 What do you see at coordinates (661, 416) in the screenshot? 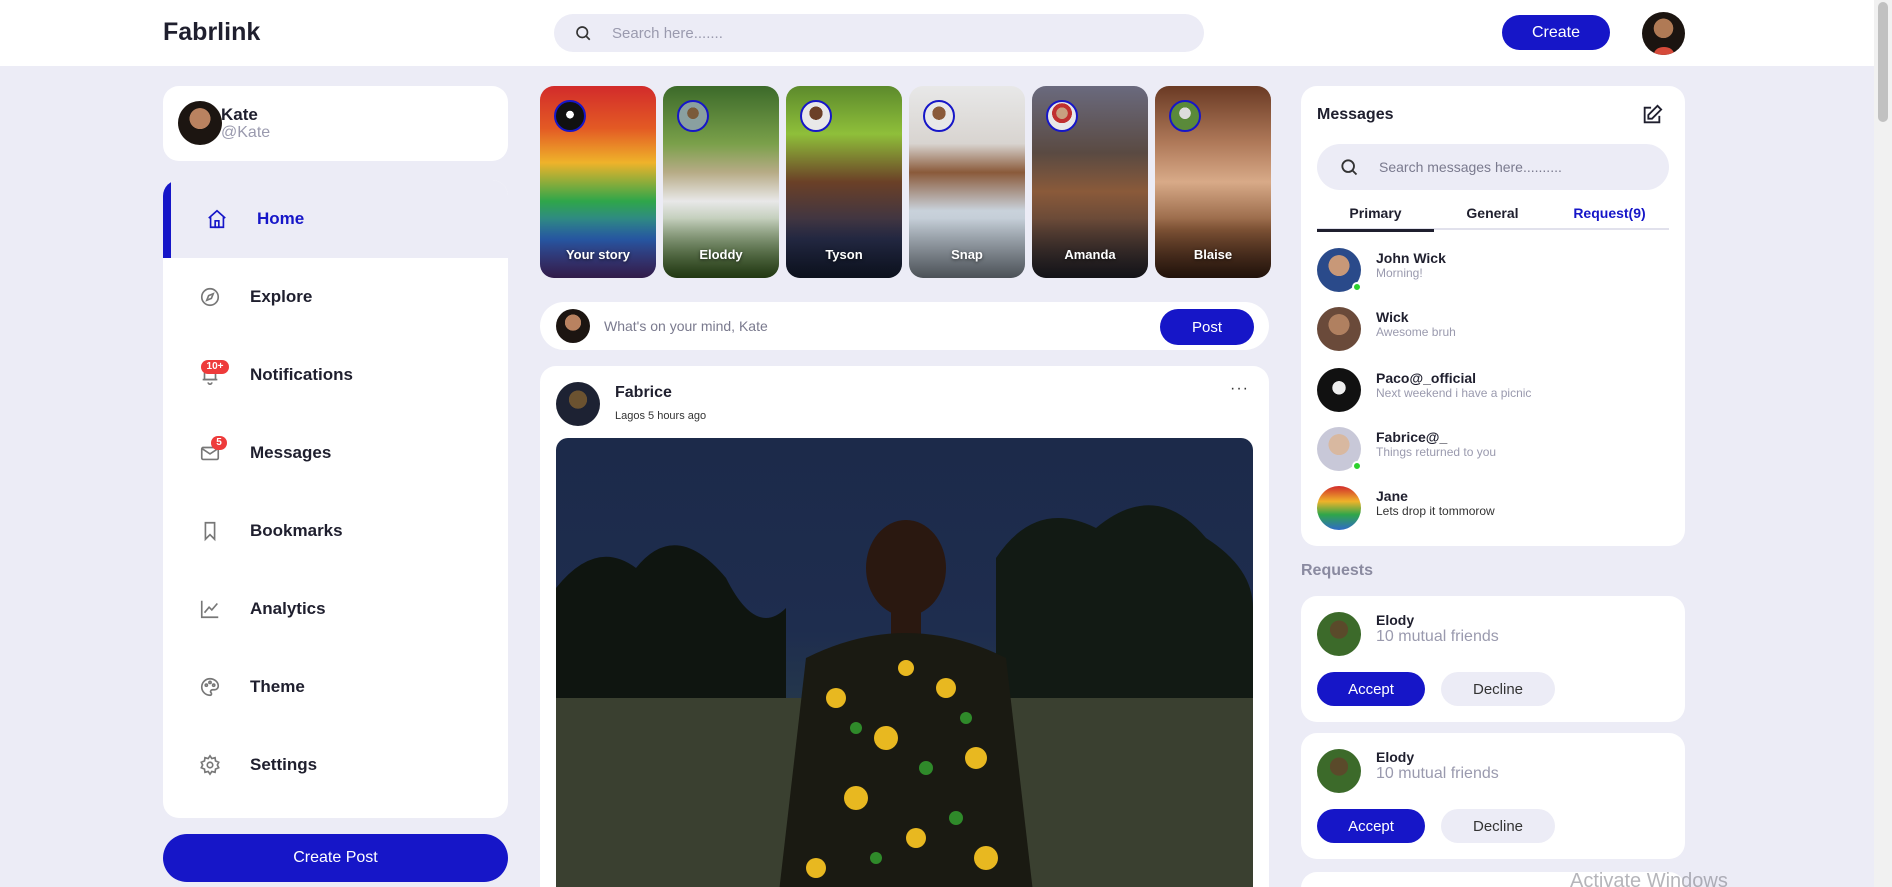
I see `post-meta: Lagos 5 hours ago` at bounding box center [661, 416].